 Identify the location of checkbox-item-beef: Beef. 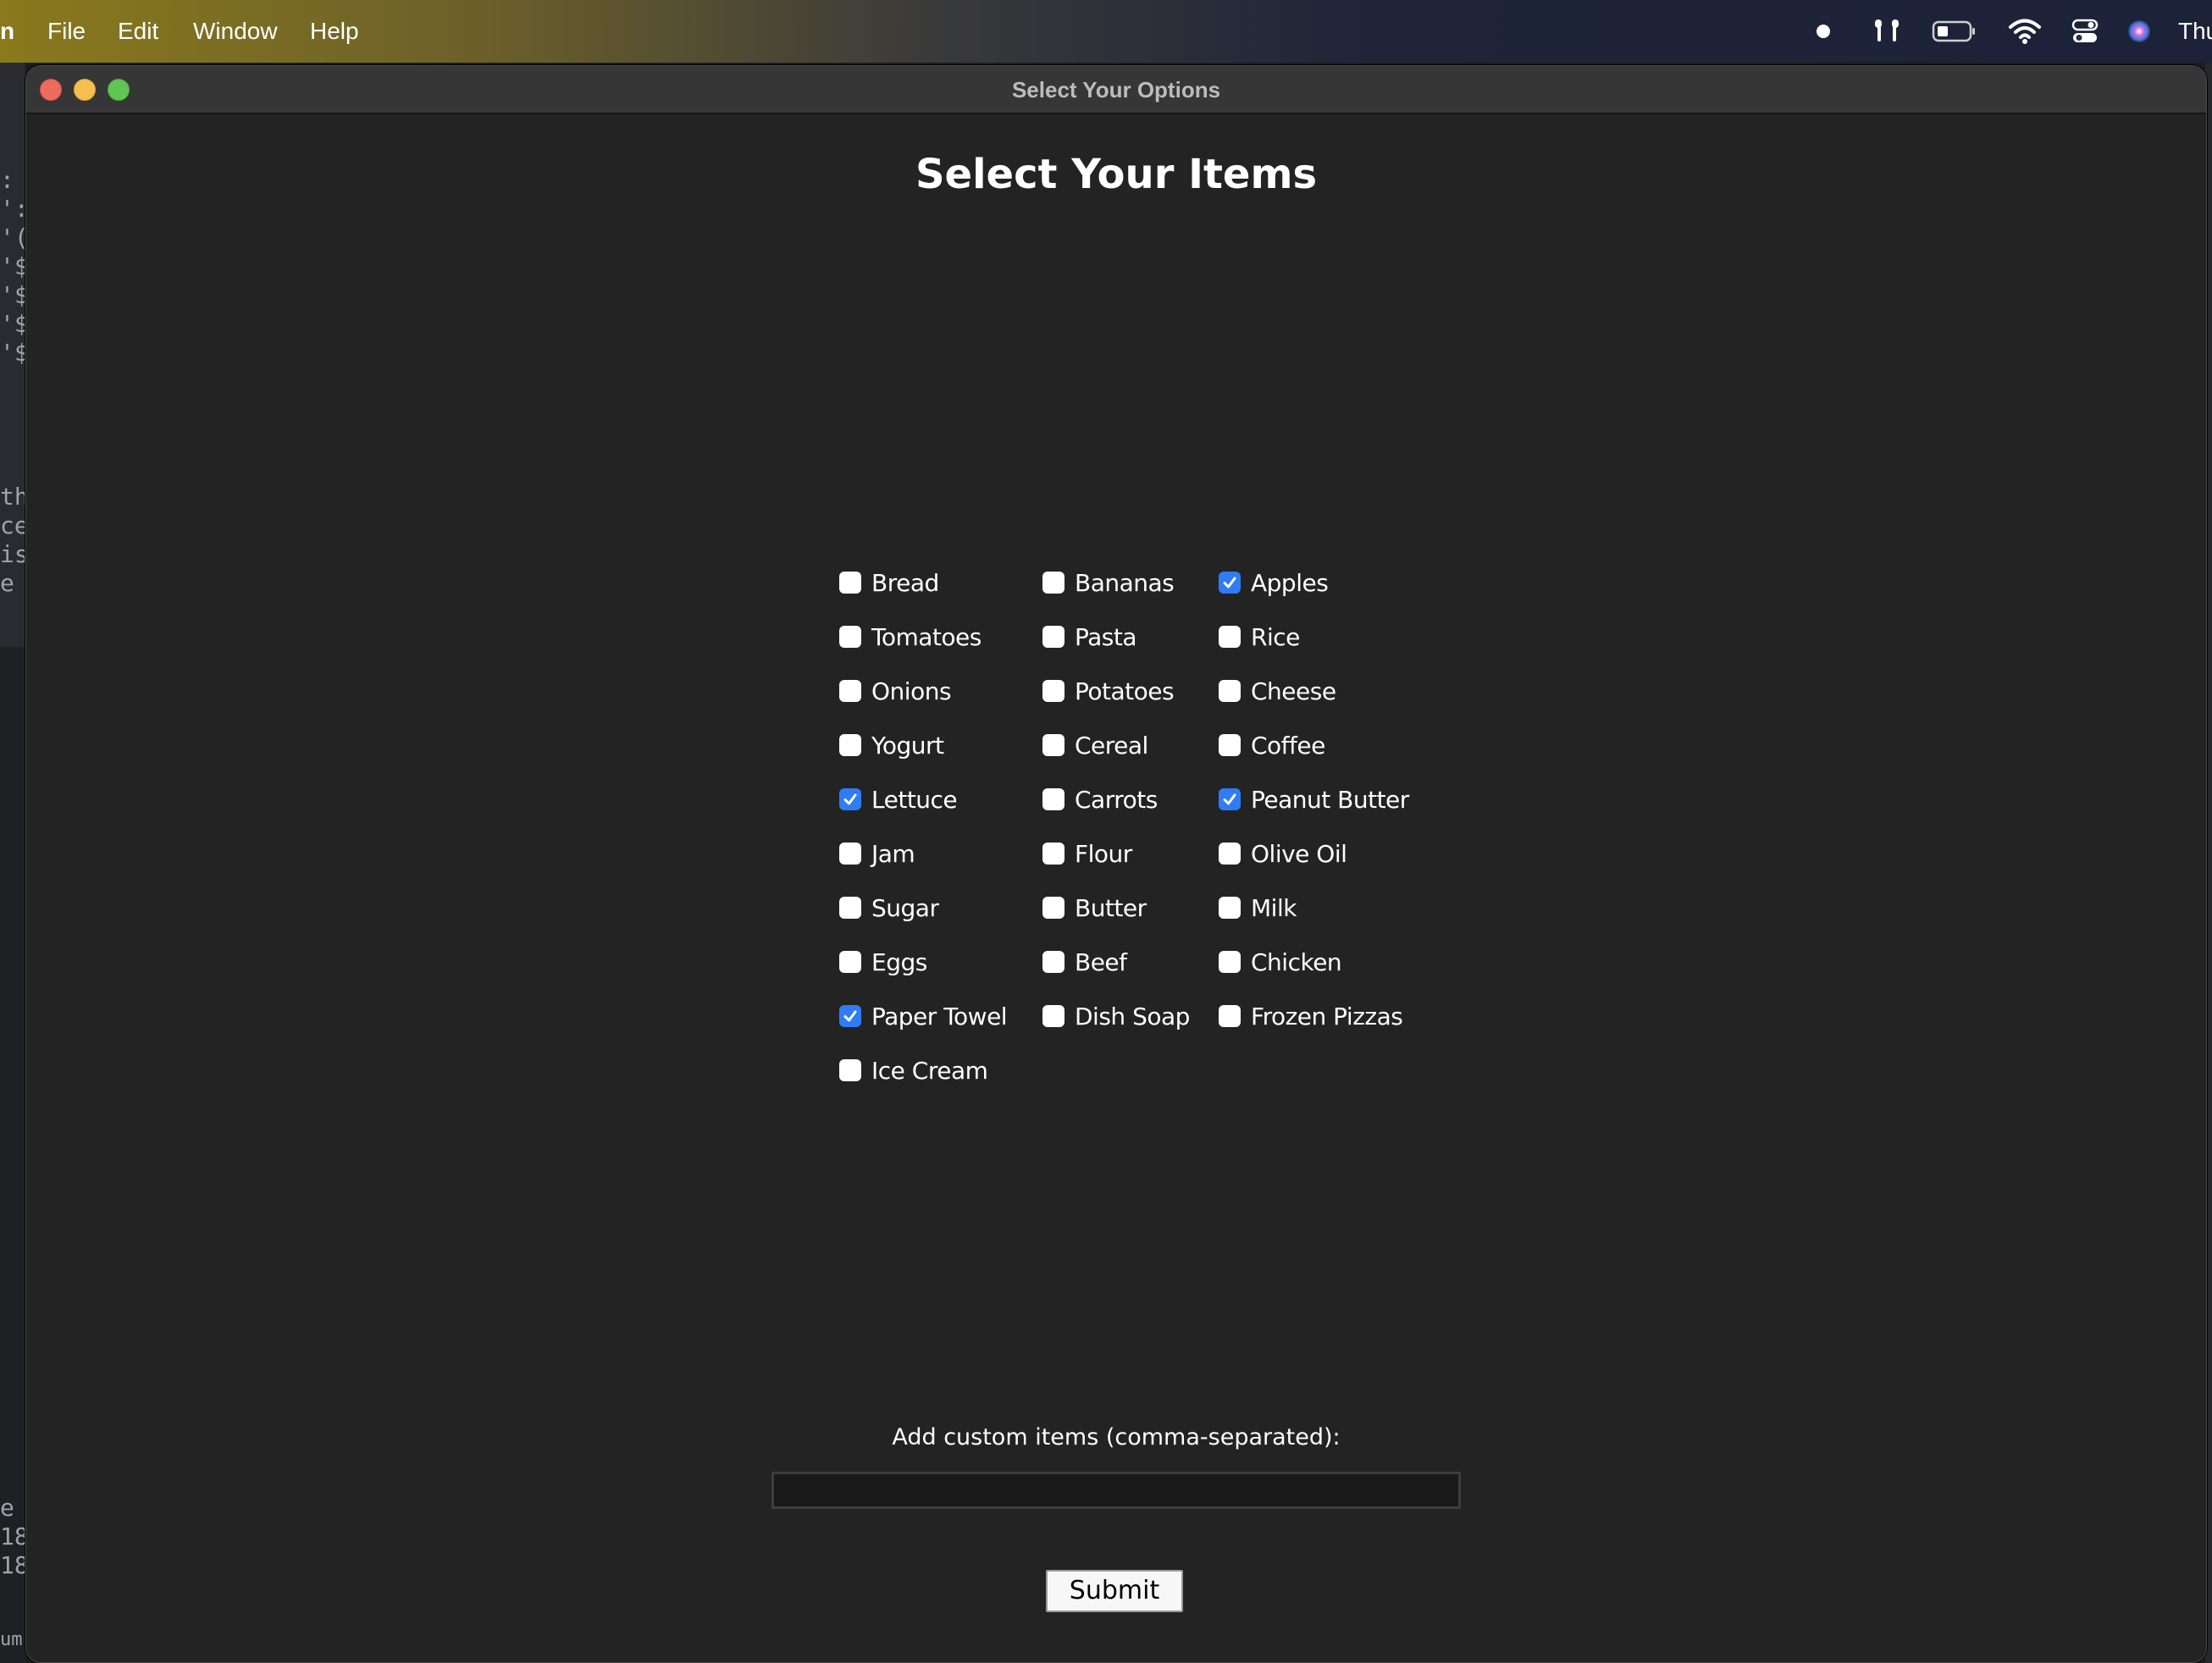
(1084, 962).